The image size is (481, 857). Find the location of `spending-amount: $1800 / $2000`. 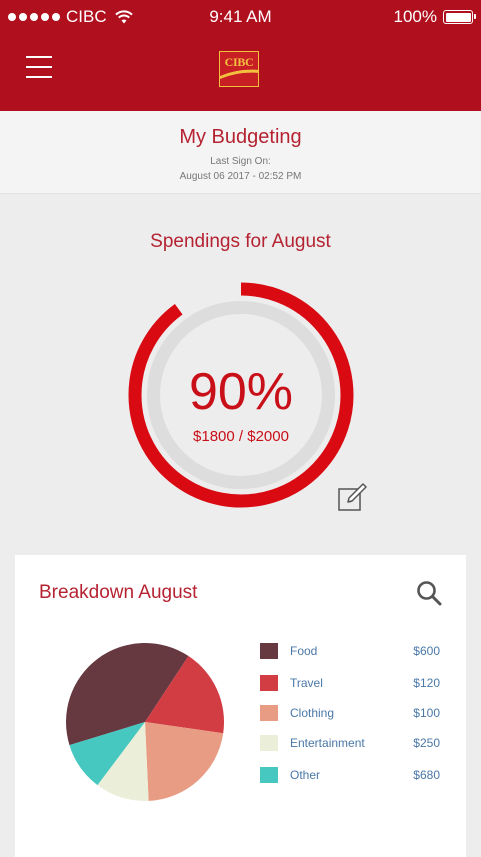

spending-amount: $1800 / $2000 is located at coordinates (241, 436).